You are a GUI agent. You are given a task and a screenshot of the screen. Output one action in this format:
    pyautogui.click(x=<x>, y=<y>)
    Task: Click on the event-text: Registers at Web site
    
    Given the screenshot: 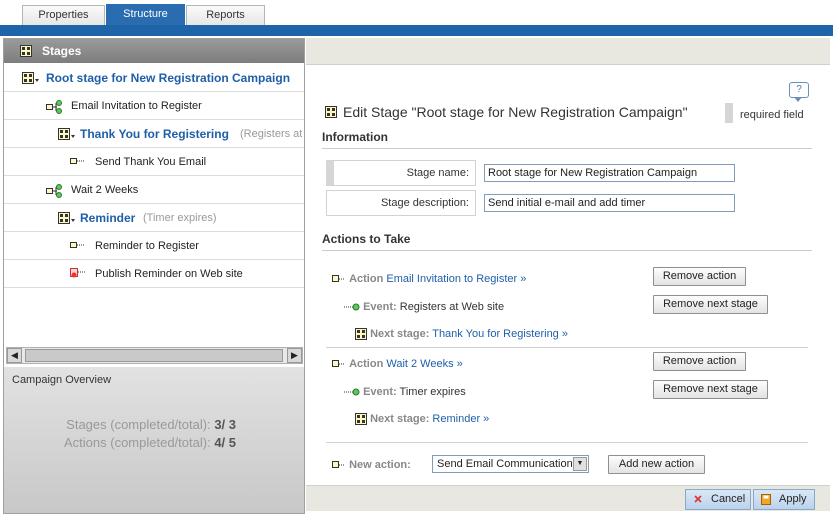 What is the action you would take?
    pyautogui.click(x=452, y=307)
    